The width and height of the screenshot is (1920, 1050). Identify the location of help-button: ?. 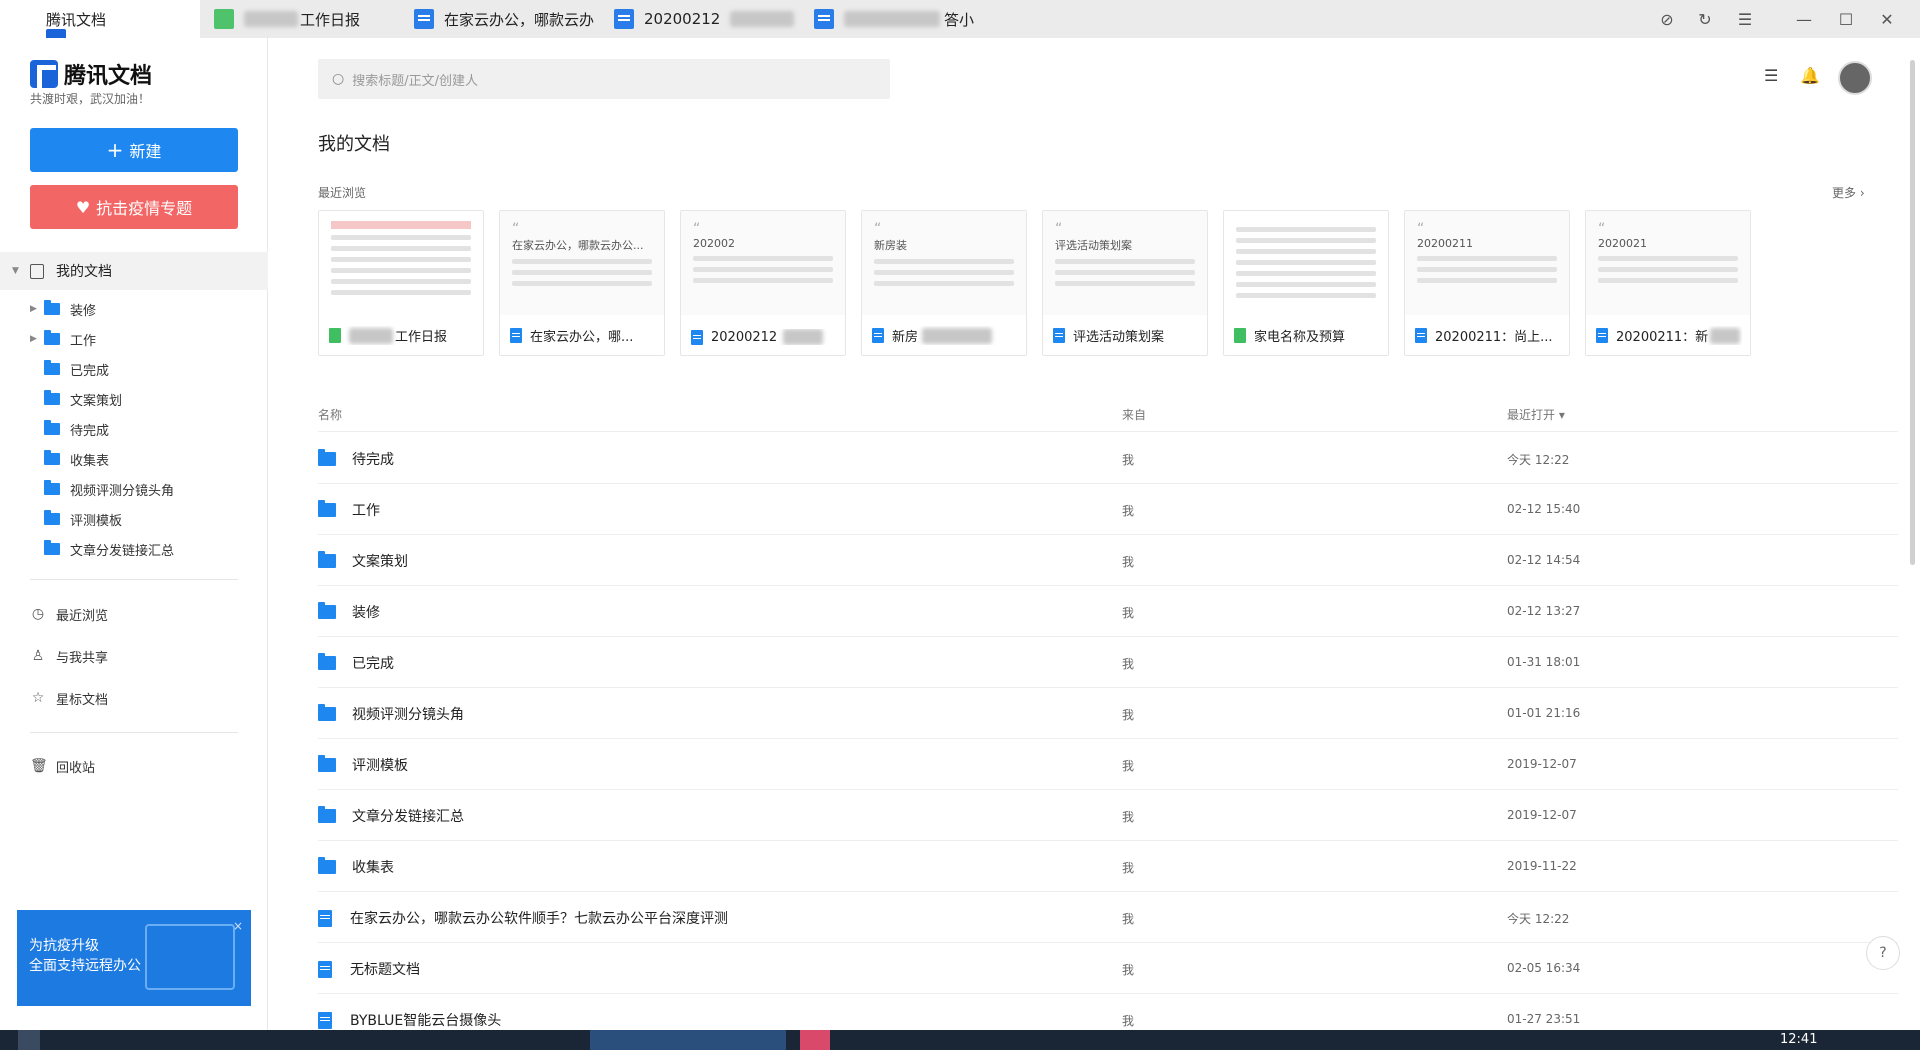
(1883, 953).